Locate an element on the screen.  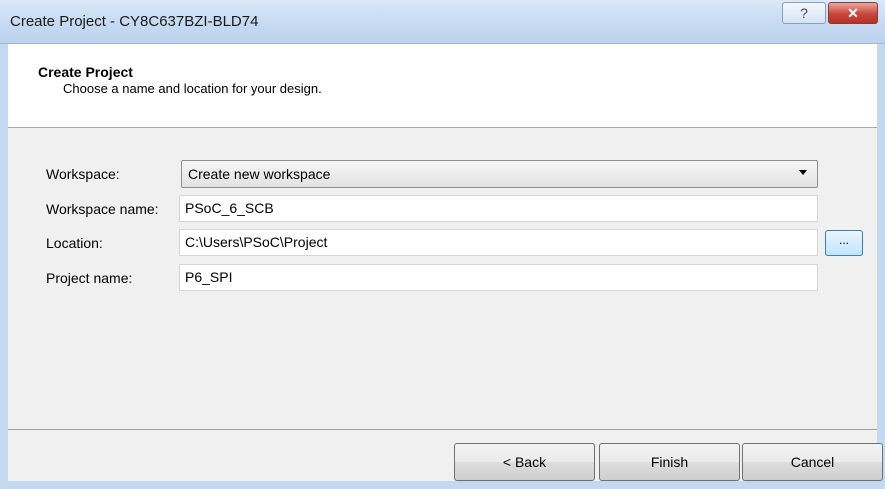
window-title: Create Project - CY8C637BZI-BLD74 is located at coordinates (134, 21).